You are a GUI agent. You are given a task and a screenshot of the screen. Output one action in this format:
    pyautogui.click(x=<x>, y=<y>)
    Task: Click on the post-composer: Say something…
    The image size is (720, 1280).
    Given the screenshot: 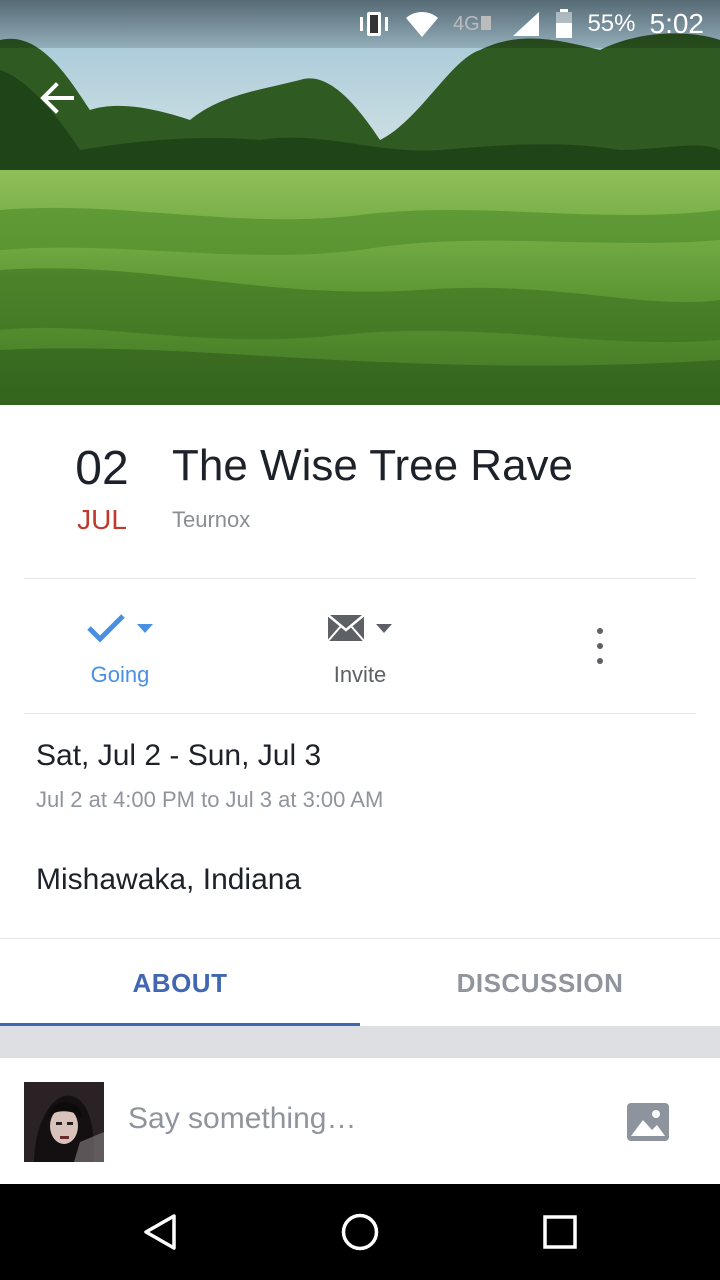 What is the action you would take?
    pyautogui.click(x=360, y=1121)
    